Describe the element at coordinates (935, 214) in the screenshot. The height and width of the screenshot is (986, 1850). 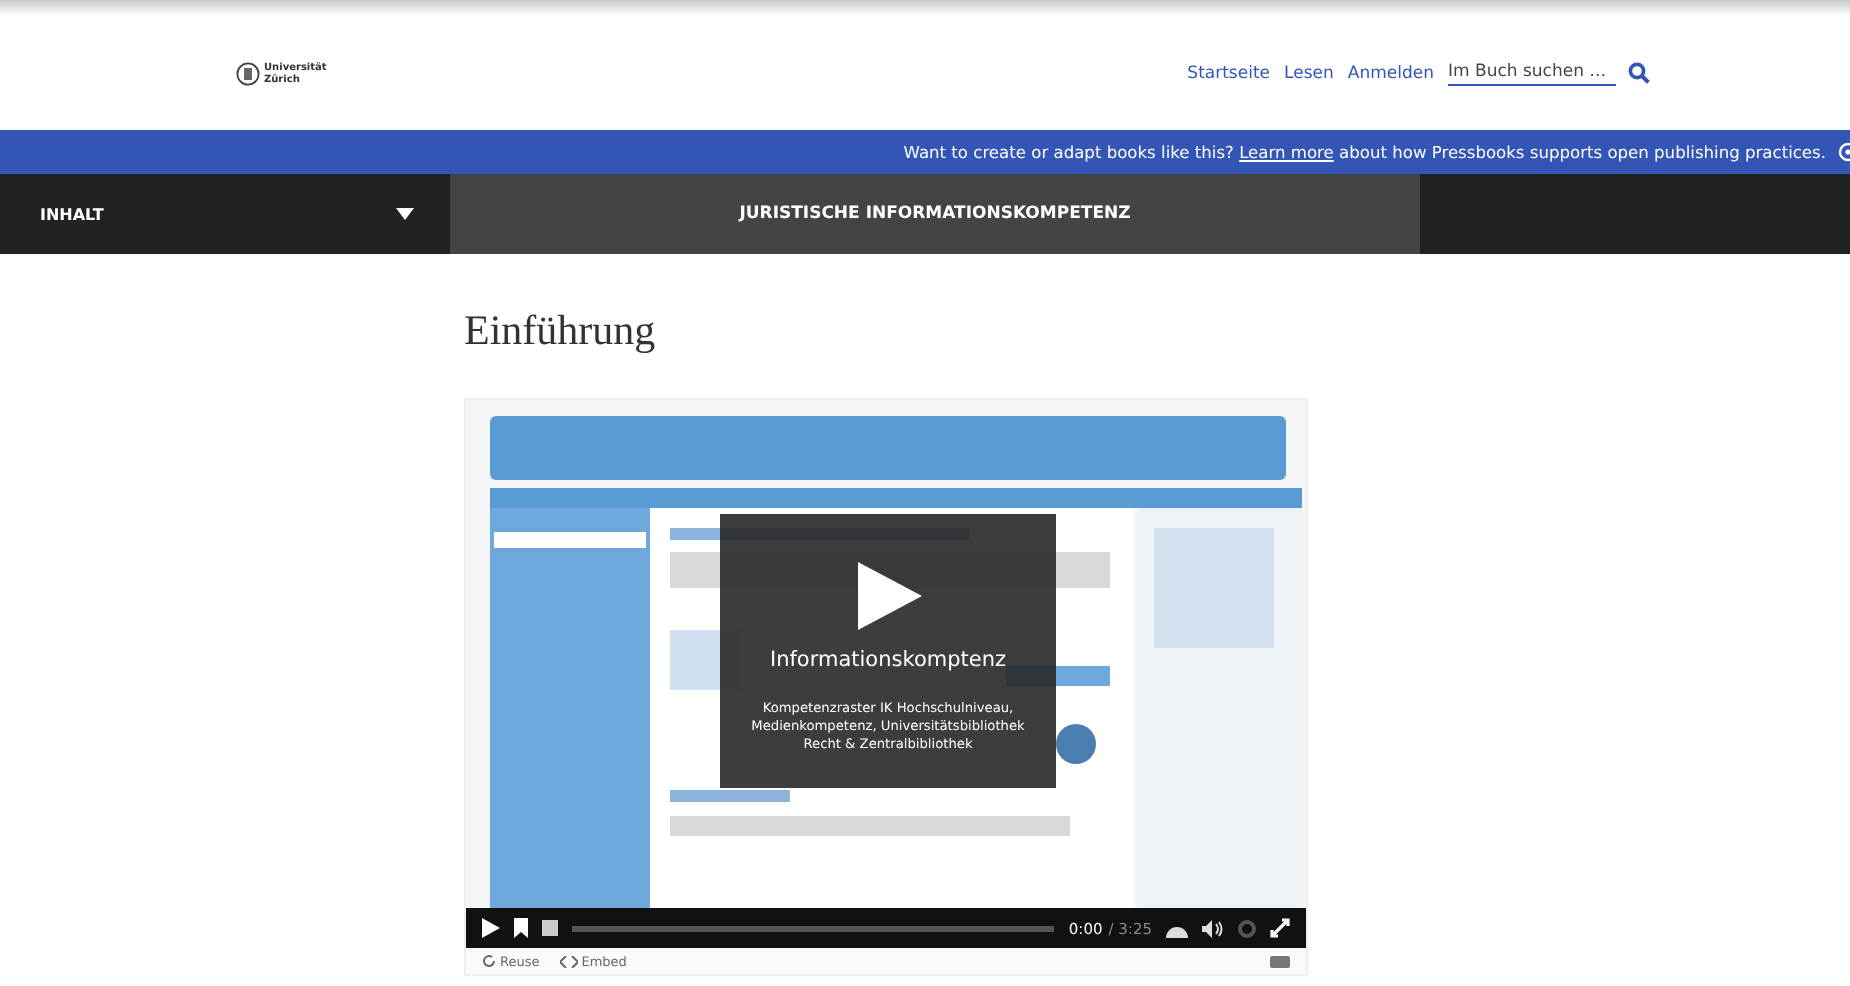
I see `book-title: JURISTISCHE INFORMATIONSKOMPETENZ` at that location.